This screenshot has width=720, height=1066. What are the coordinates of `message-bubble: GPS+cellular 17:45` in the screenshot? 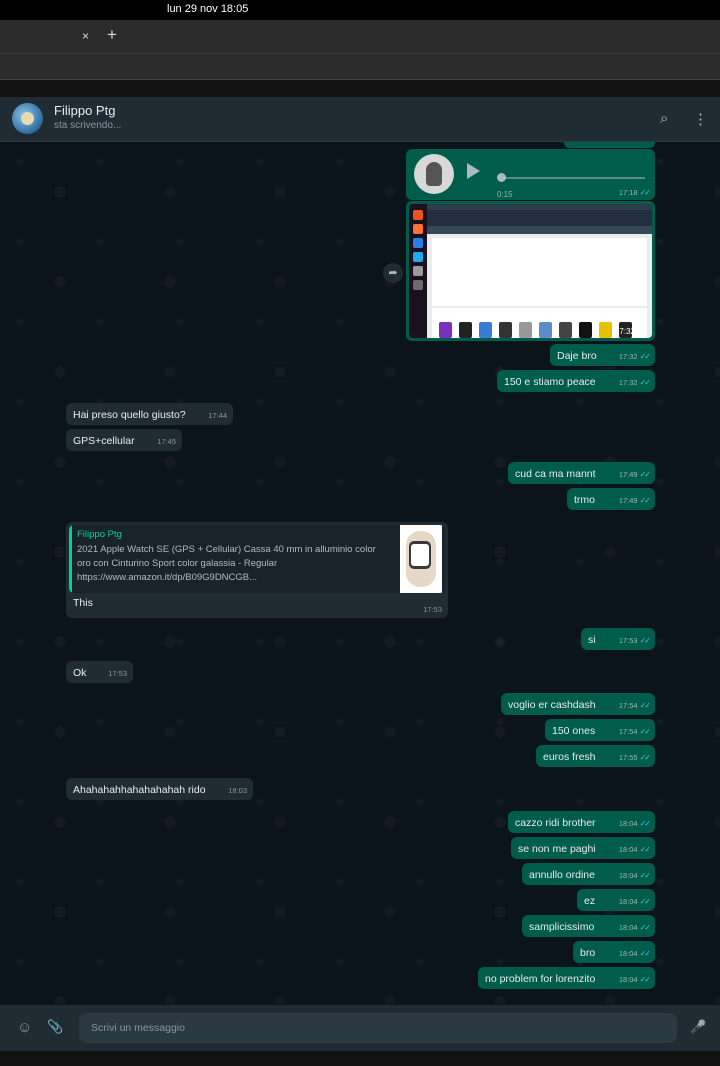 It's located at (124, 440).